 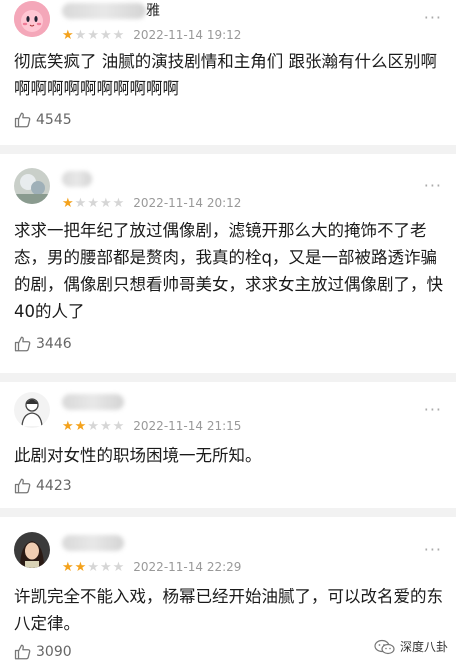 I want to click on review-time: 2022-11-14 21:15, so click(x=187, y=426).